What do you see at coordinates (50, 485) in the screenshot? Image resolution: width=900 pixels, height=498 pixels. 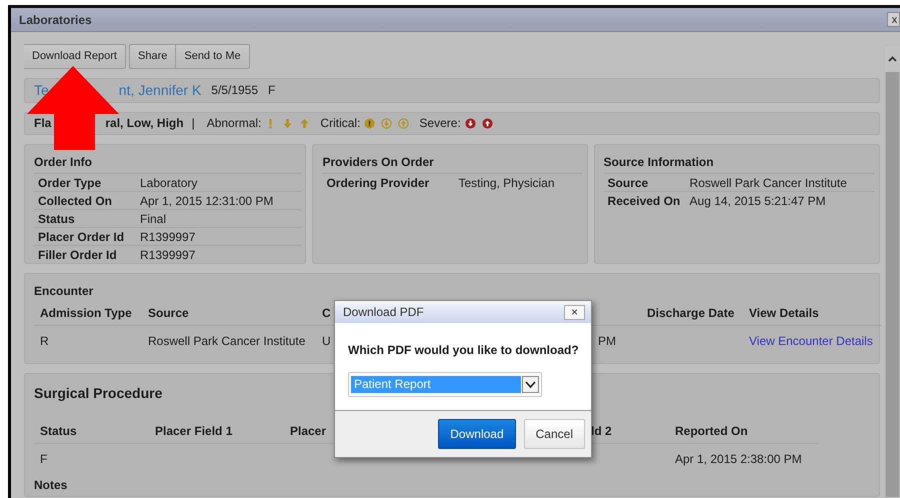 I see `notes-heading: Notes` at bounding box center [50, 485].